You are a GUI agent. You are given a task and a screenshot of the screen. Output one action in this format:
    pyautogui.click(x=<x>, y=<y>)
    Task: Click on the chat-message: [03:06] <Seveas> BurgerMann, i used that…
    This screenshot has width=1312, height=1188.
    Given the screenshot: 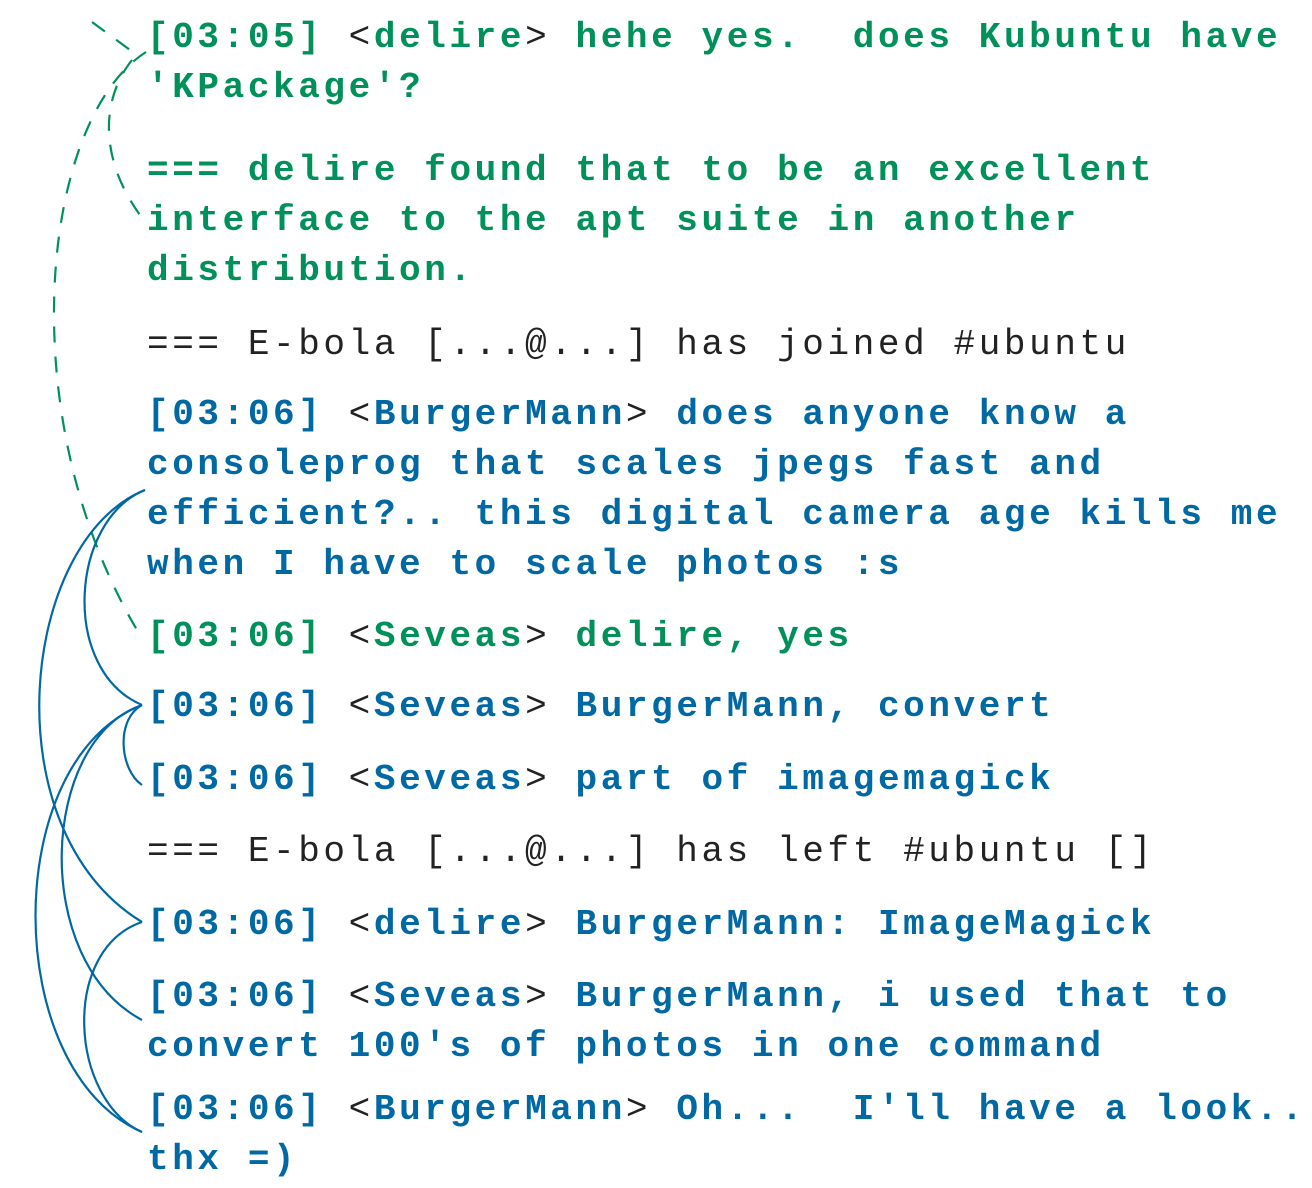 What is the action you would take?
    pyautogui.click(x=689, y=1022)
    